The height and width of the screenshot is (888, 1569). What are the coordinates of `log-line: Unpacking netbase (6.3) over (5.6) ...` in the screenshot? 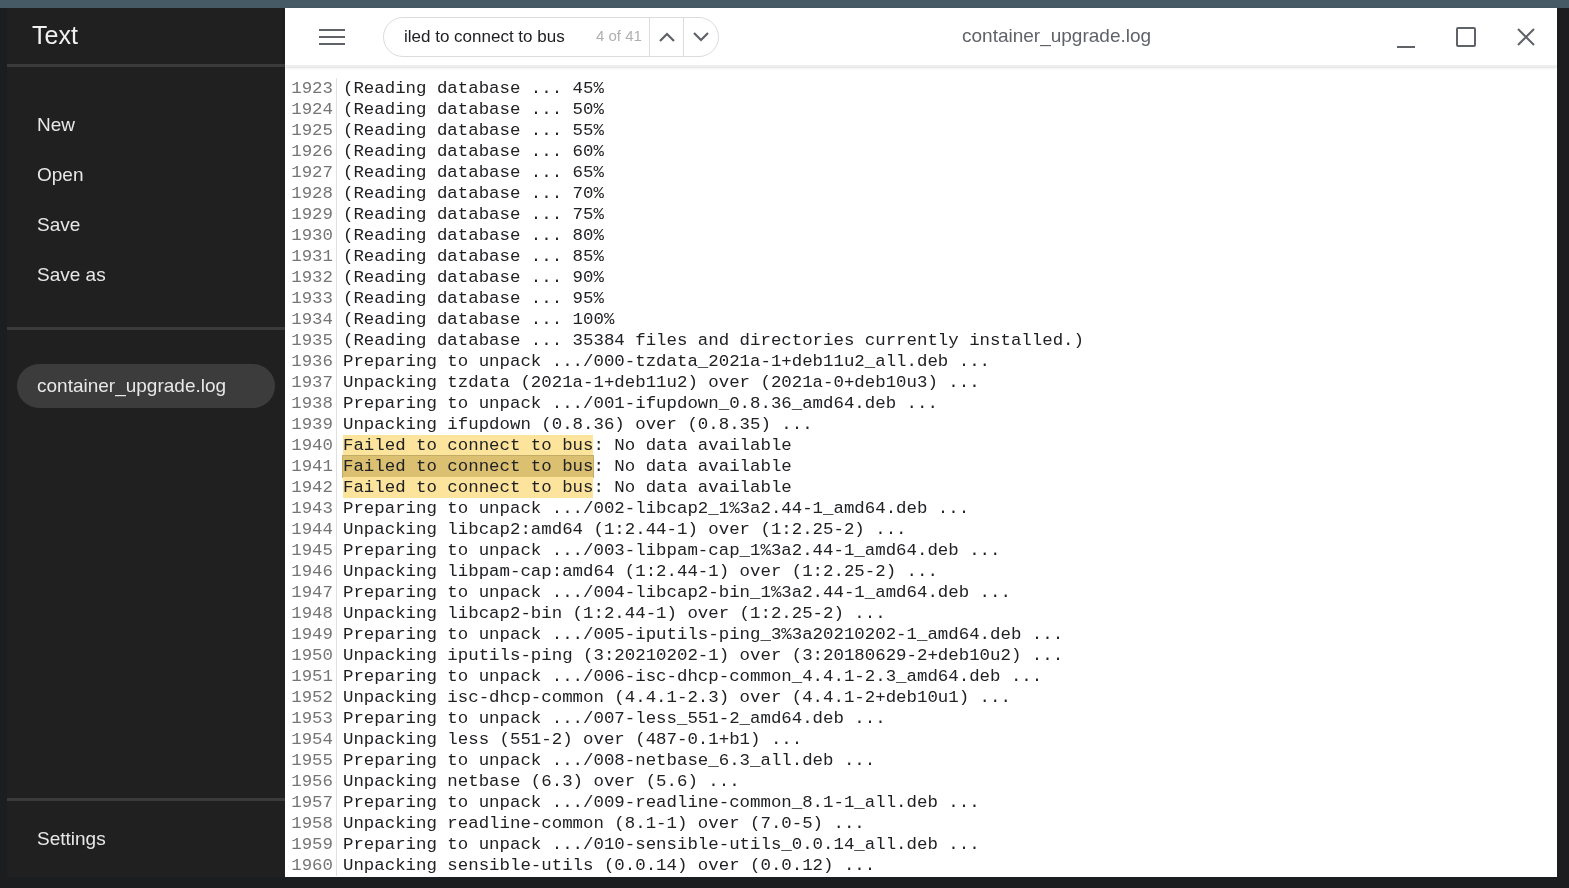 It's located at (541, 781).